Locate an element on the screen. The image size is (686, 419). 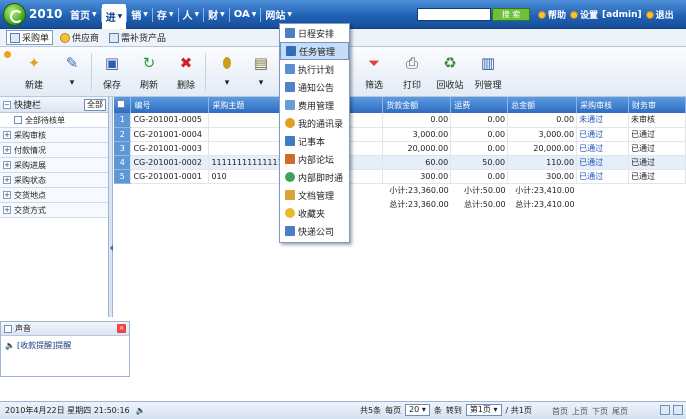
total-amount: 20,000.00 is located at coordinates (542, 148).